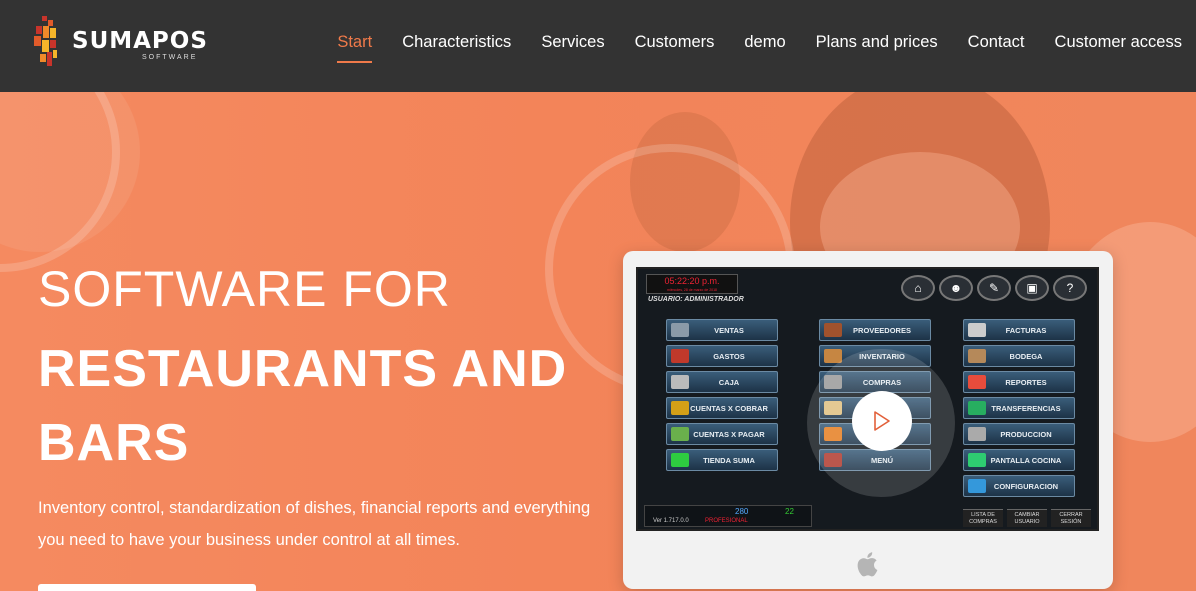 The image size is (1196, 591). Describe the element at coordinates (1026, 434) in the screenshot. I see `pos-btn-label: PRODUCCION` at that location.